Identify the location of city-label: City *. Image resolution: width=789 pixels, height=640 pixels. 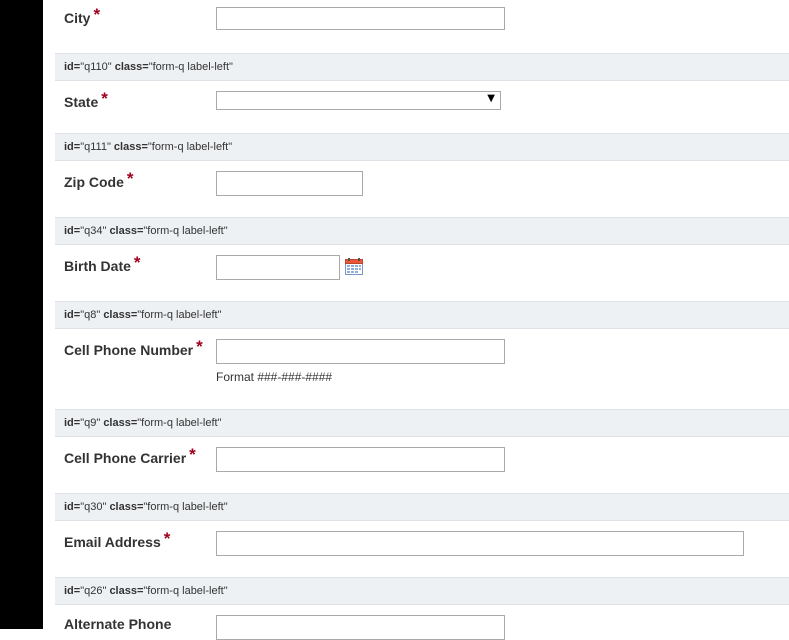
(82, 16).